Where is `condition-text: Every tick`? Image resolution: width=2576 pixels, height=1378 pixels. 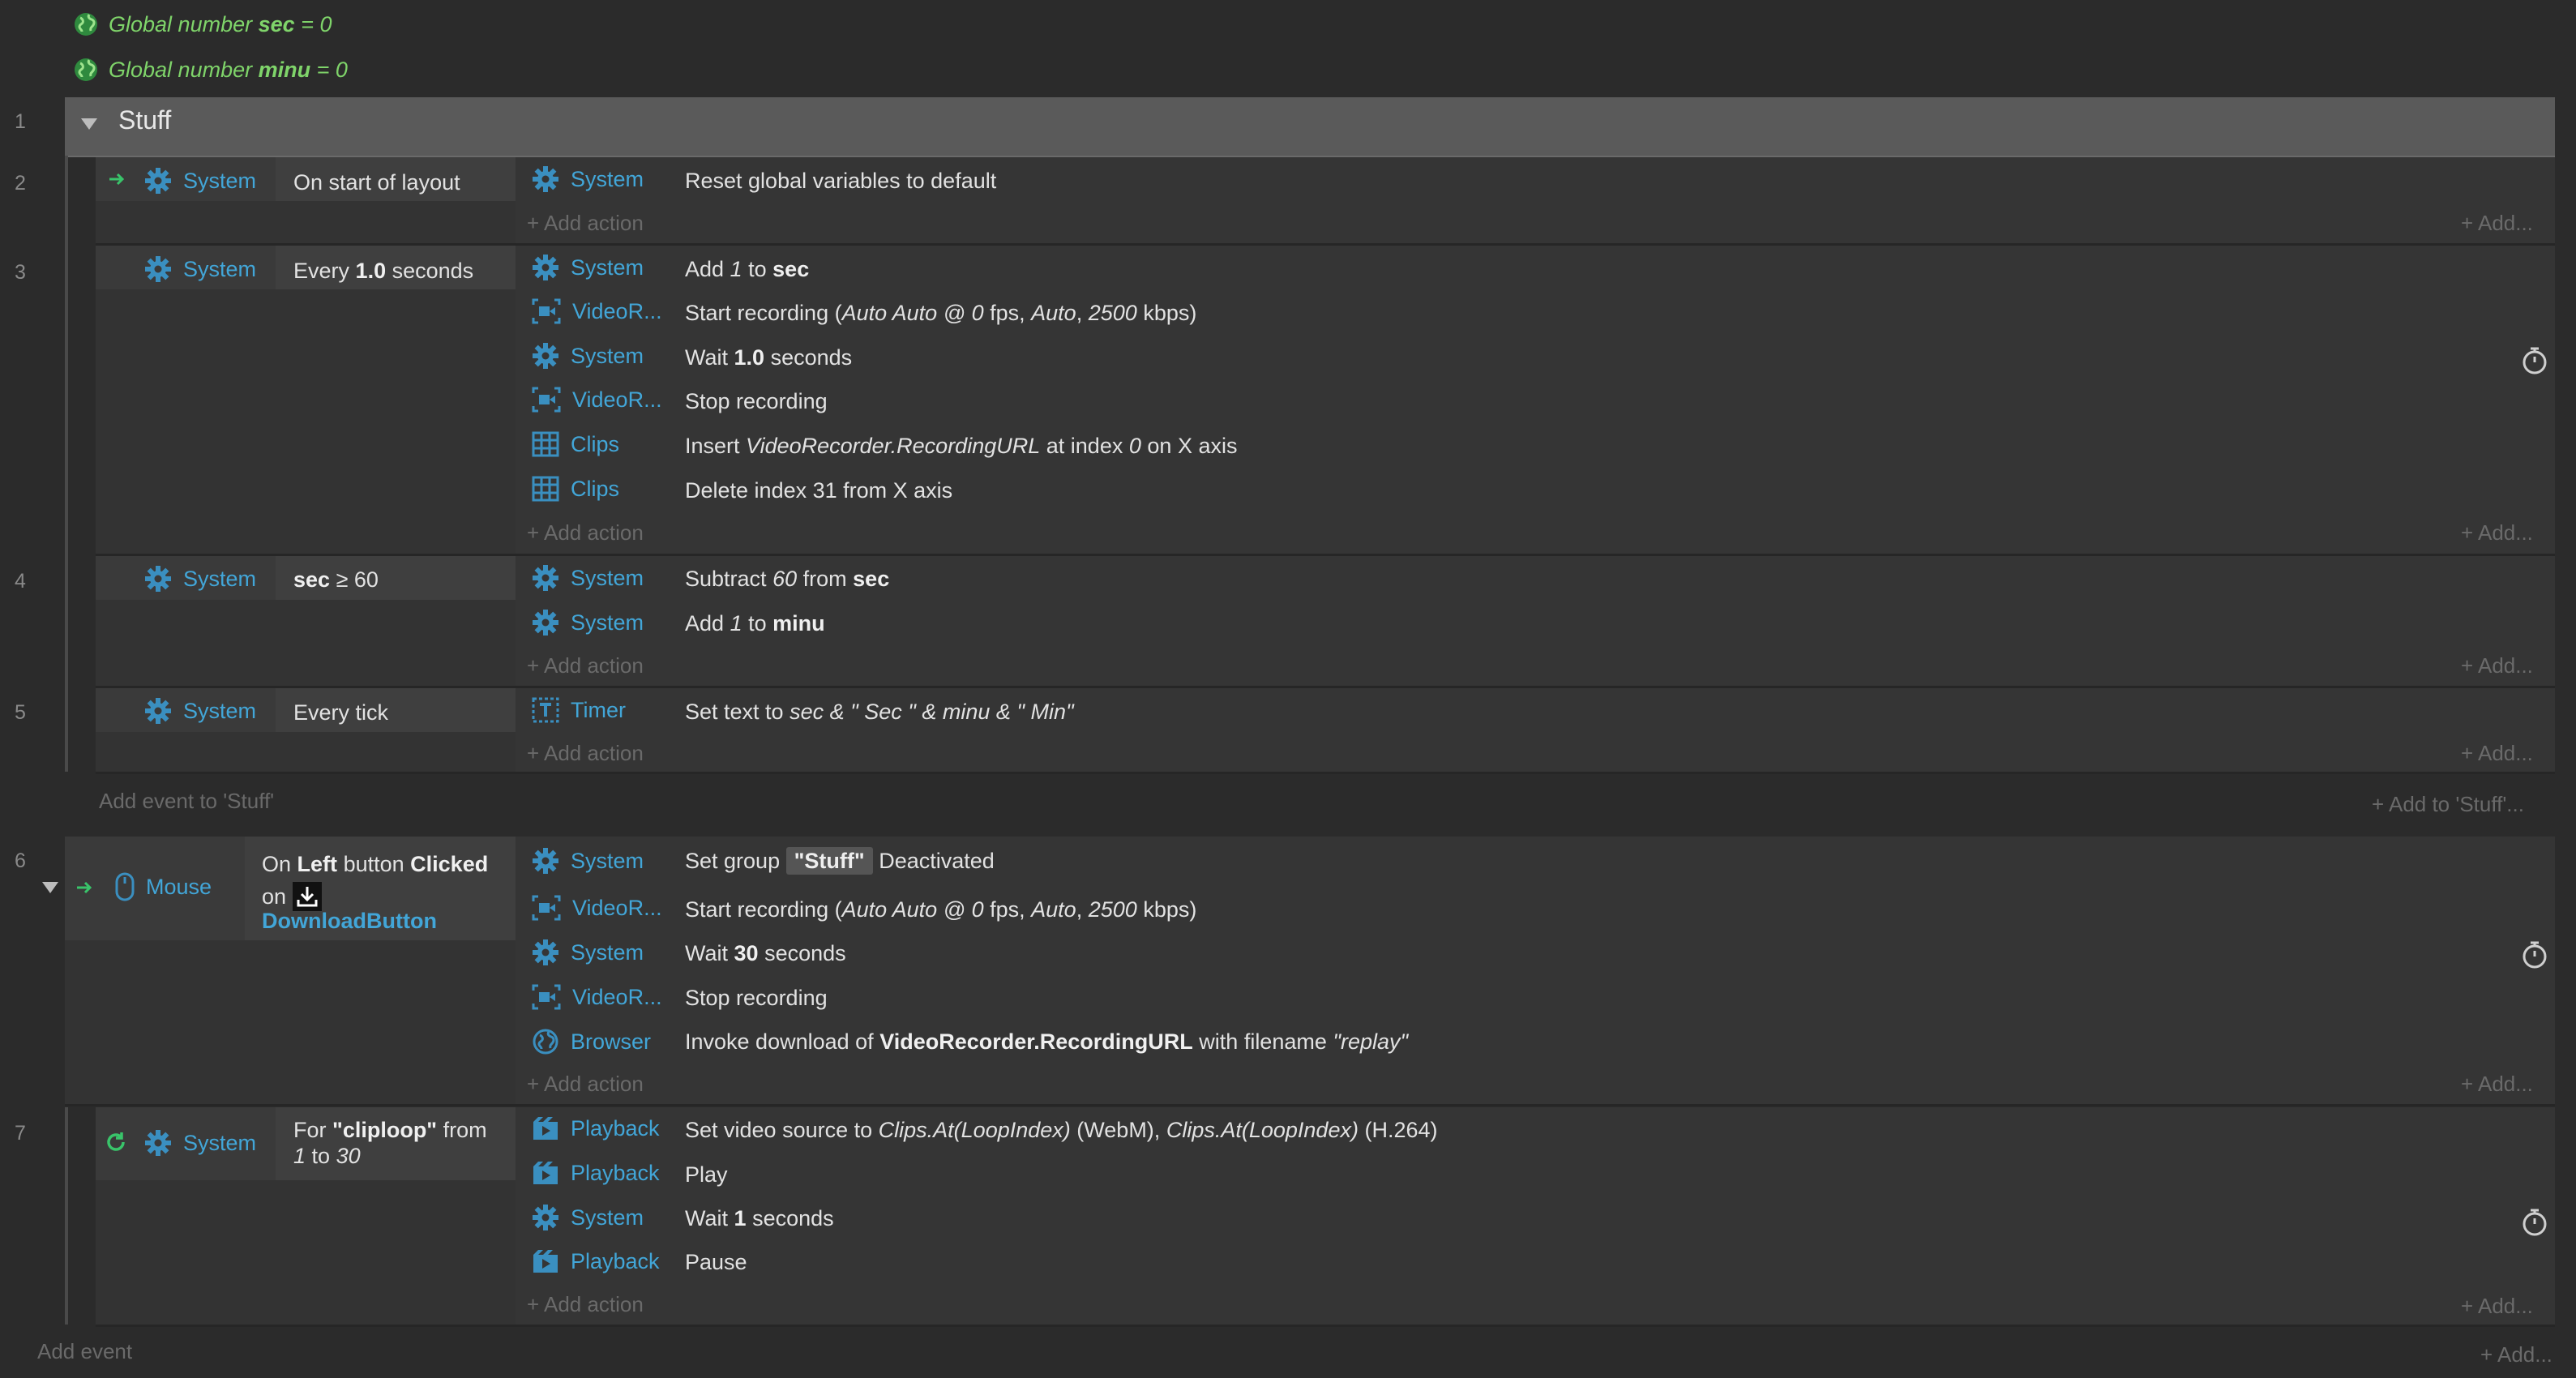 condition-text: Every tick is located at coordinates (340, 712).